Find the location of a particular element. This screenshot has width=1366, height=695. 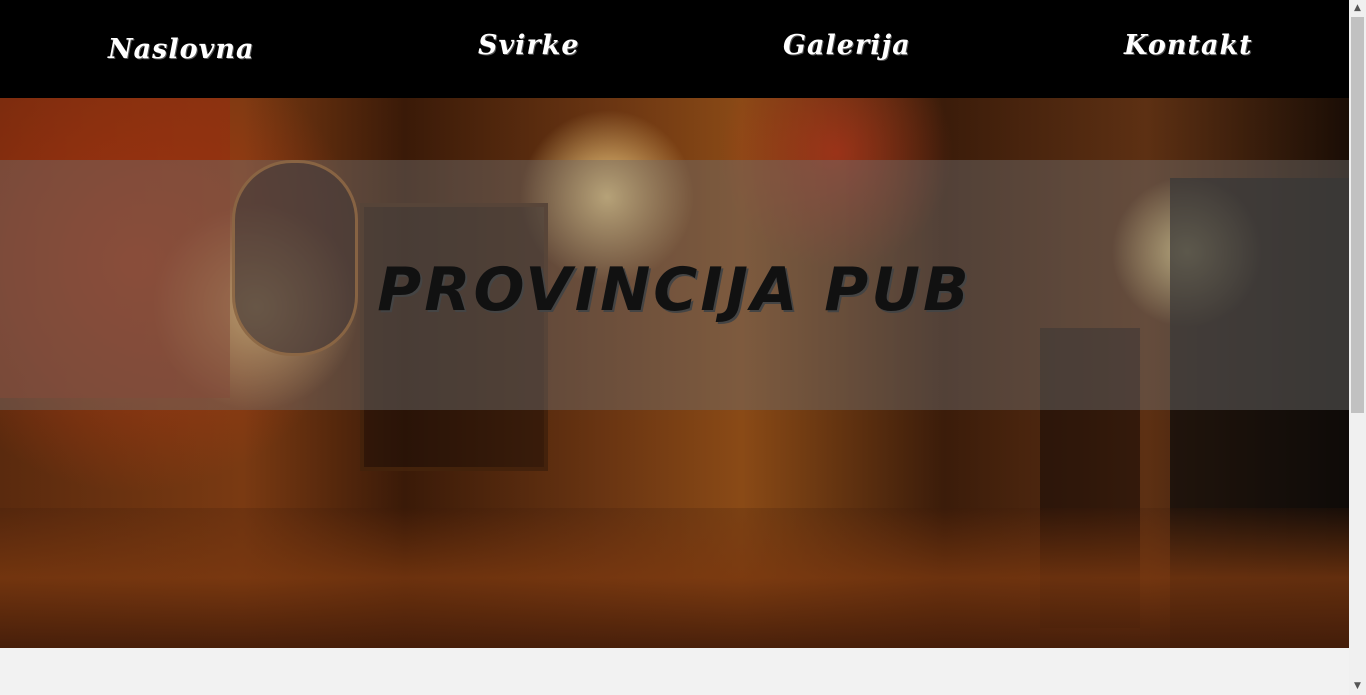

page-content-start is located at coordinates (674, 671).